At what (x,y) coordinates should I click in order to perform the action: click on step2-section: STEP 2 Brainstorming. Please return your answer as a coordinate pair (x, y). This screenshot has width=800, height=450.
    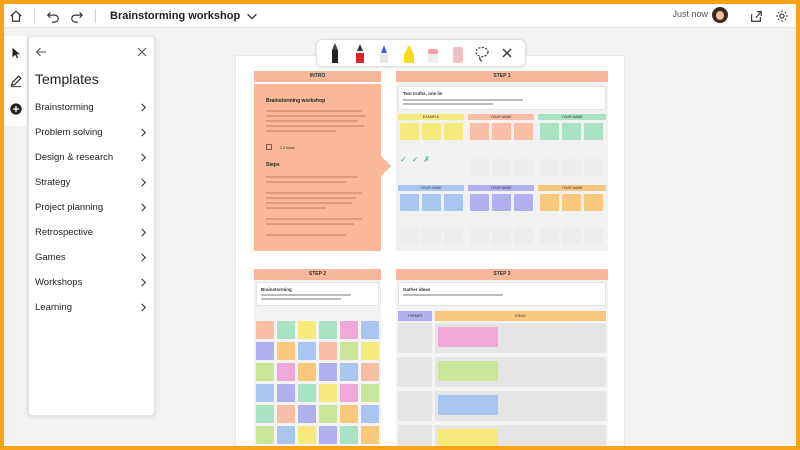
    Looking at the image, I should click on (317, 357).